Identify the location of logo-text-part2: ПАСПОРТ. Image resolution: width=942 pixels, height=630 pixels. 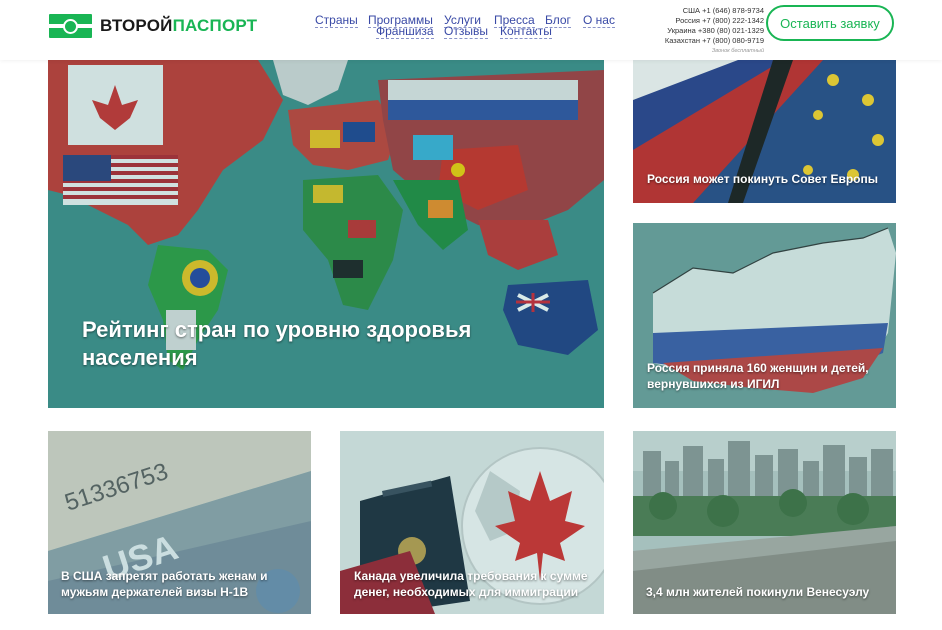
(215, 25).